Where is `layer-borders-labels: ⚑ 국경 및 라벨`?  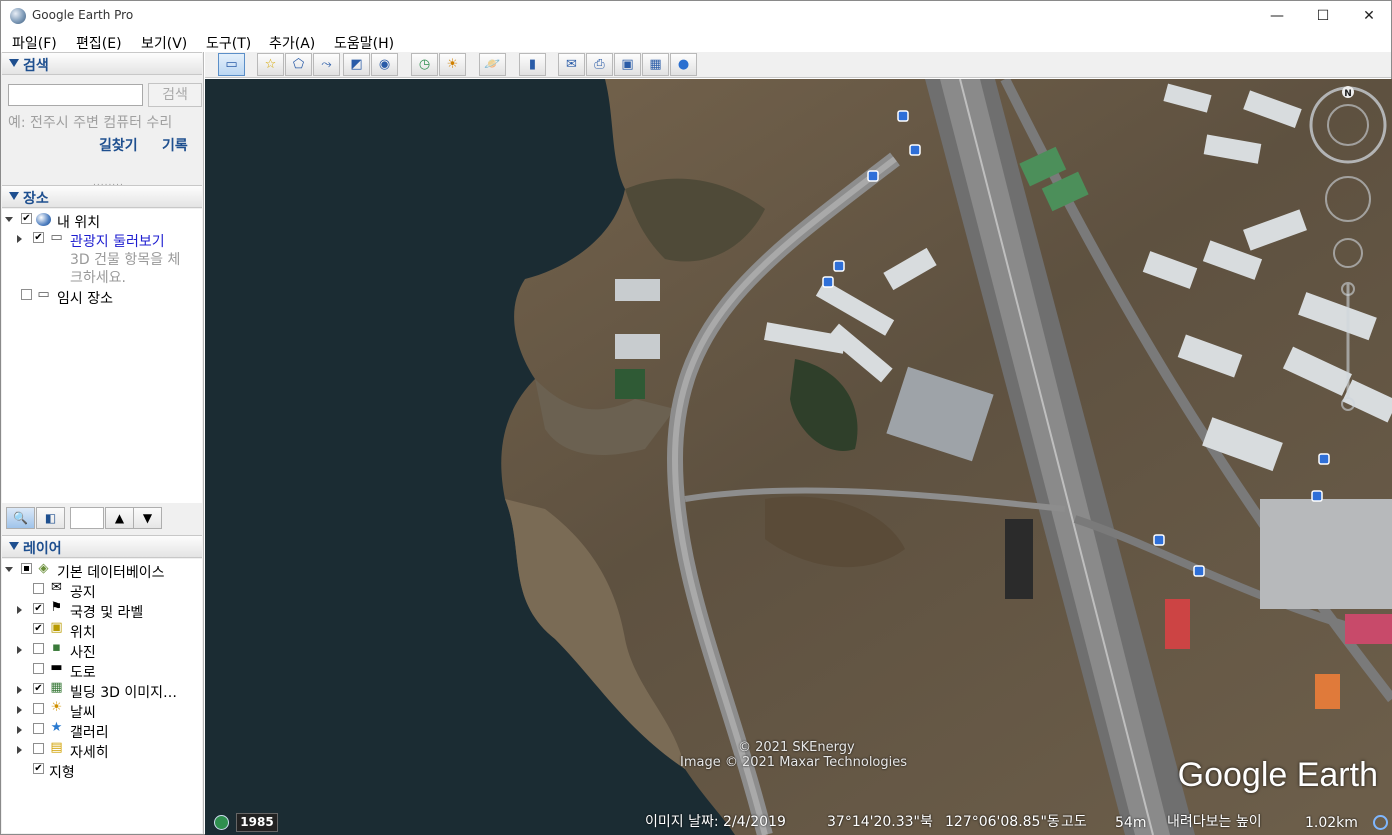 layer-borders-labels: ⚑ 국경 및 라벨 is located at coordinates (102, 611).